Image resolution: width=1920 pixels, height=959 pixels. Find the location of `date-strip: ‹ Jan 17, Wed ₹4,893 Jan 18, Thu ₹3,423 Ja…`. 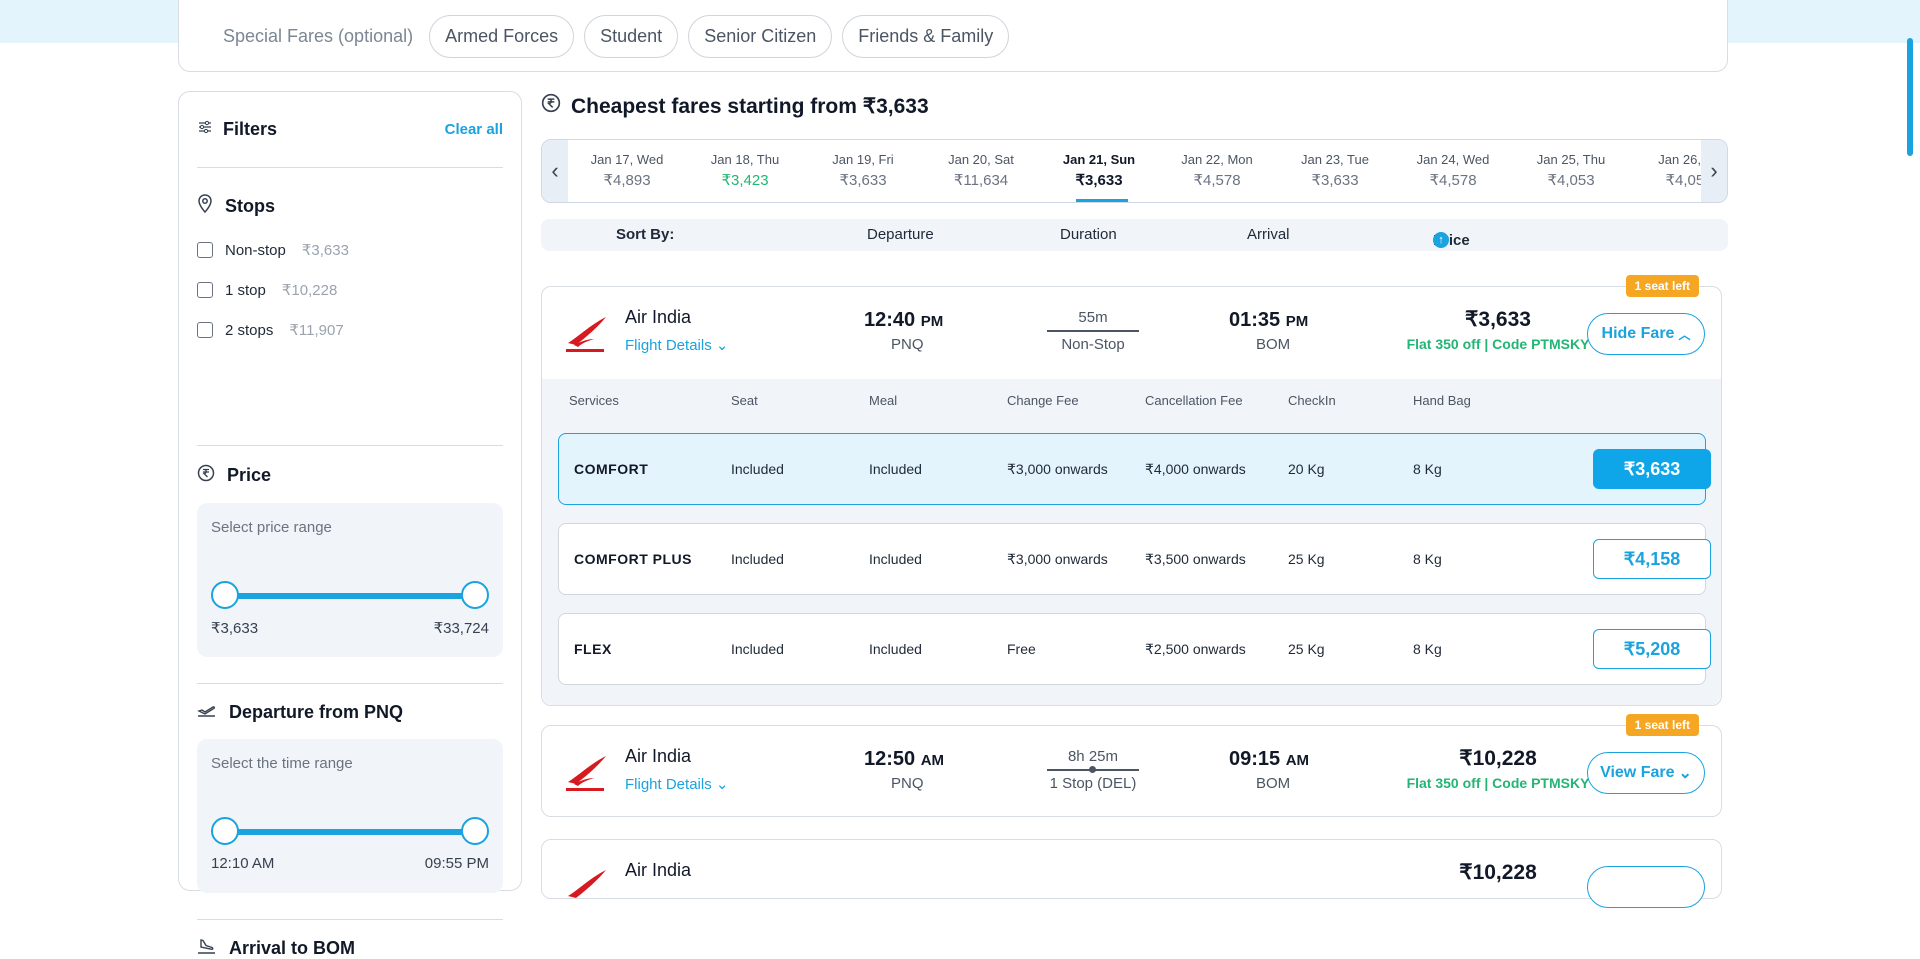

date-strip: ‹ Jan 17, Wed ₹4,893 Jan 18, Thu ₹3,423 Ja… is located at coordinates (1134, 171).